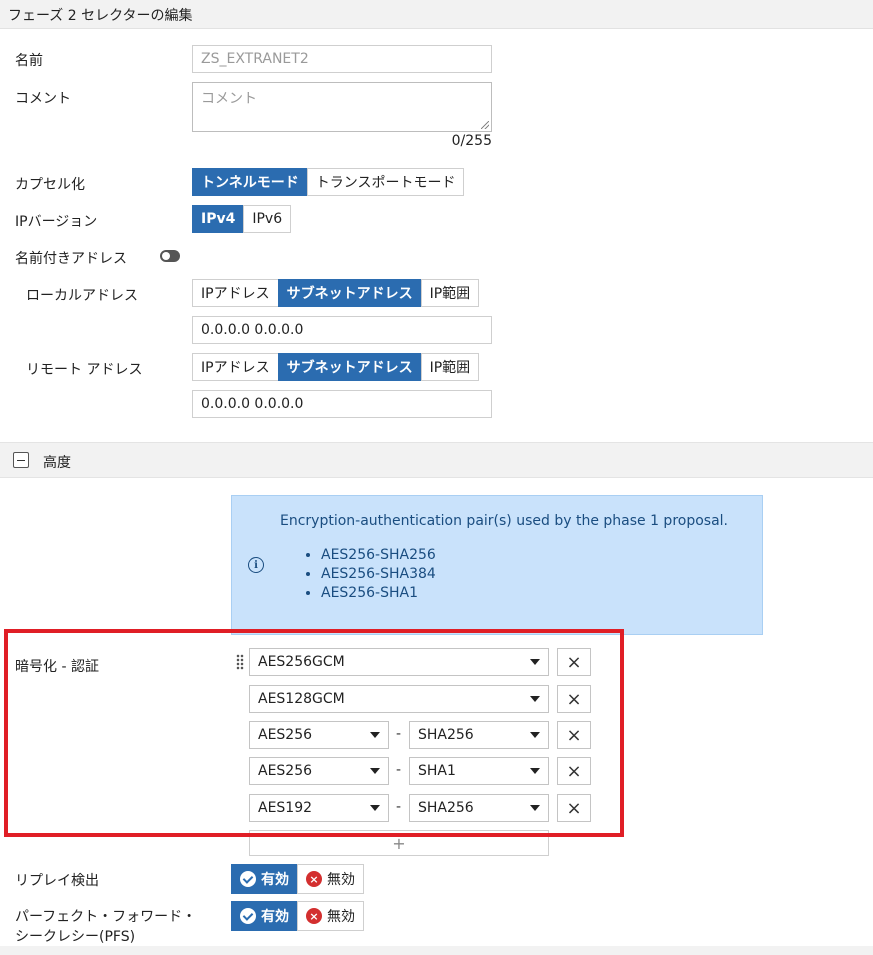 The image size is (873, 955). What do you see at coordinates (399, 699) in the screenshot?
I see `encryption-select: AES128GCM` at bounding box center [399, 699].